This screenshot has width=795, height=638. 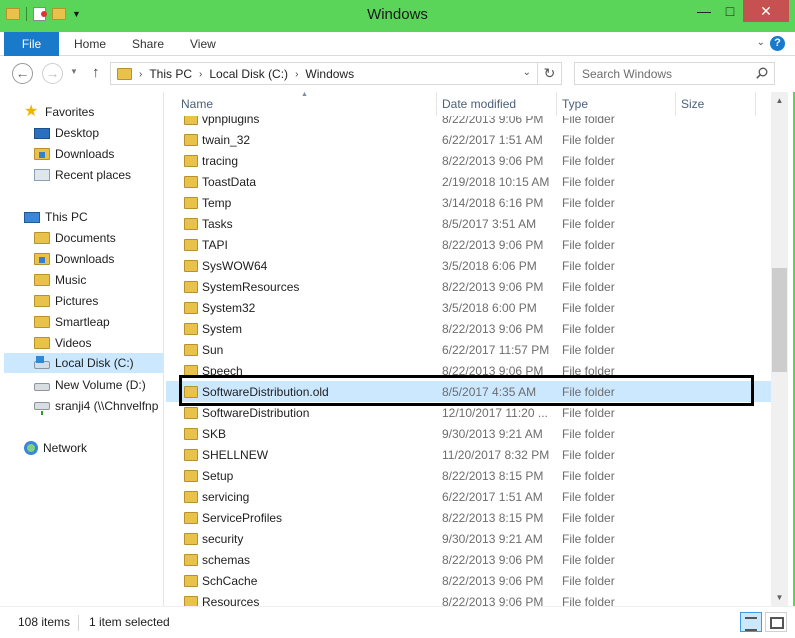 What do you see at coordinates (235, 455) in the screenshot?
I see `file-name: SHELLNEW` at bounding box center [235, 455].